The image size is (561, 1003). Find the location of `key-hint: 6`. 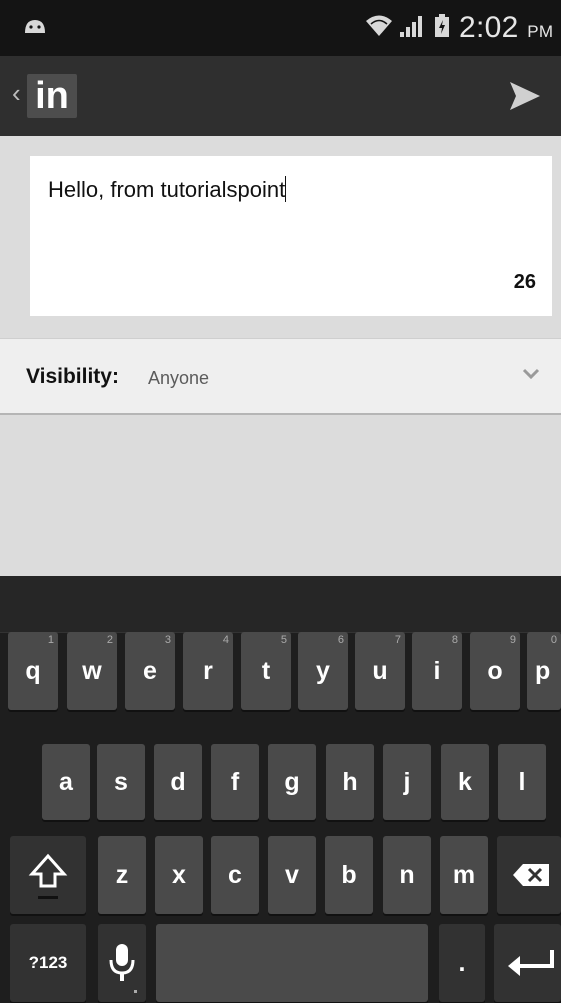

key-hint: 6 is located at coordinates (340, 640).